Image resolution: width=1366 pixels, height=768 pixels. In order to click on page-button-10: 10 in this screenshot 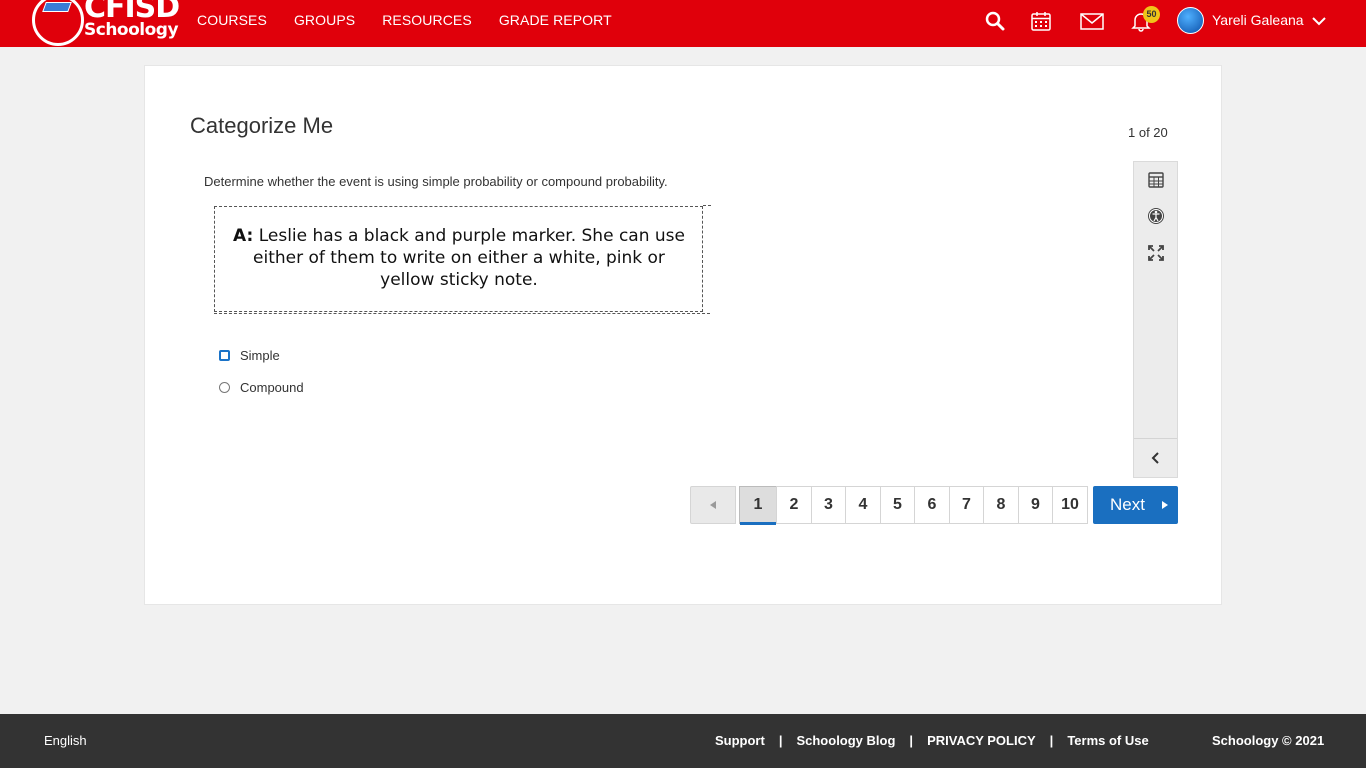, I will do `click(1070, 505)`.